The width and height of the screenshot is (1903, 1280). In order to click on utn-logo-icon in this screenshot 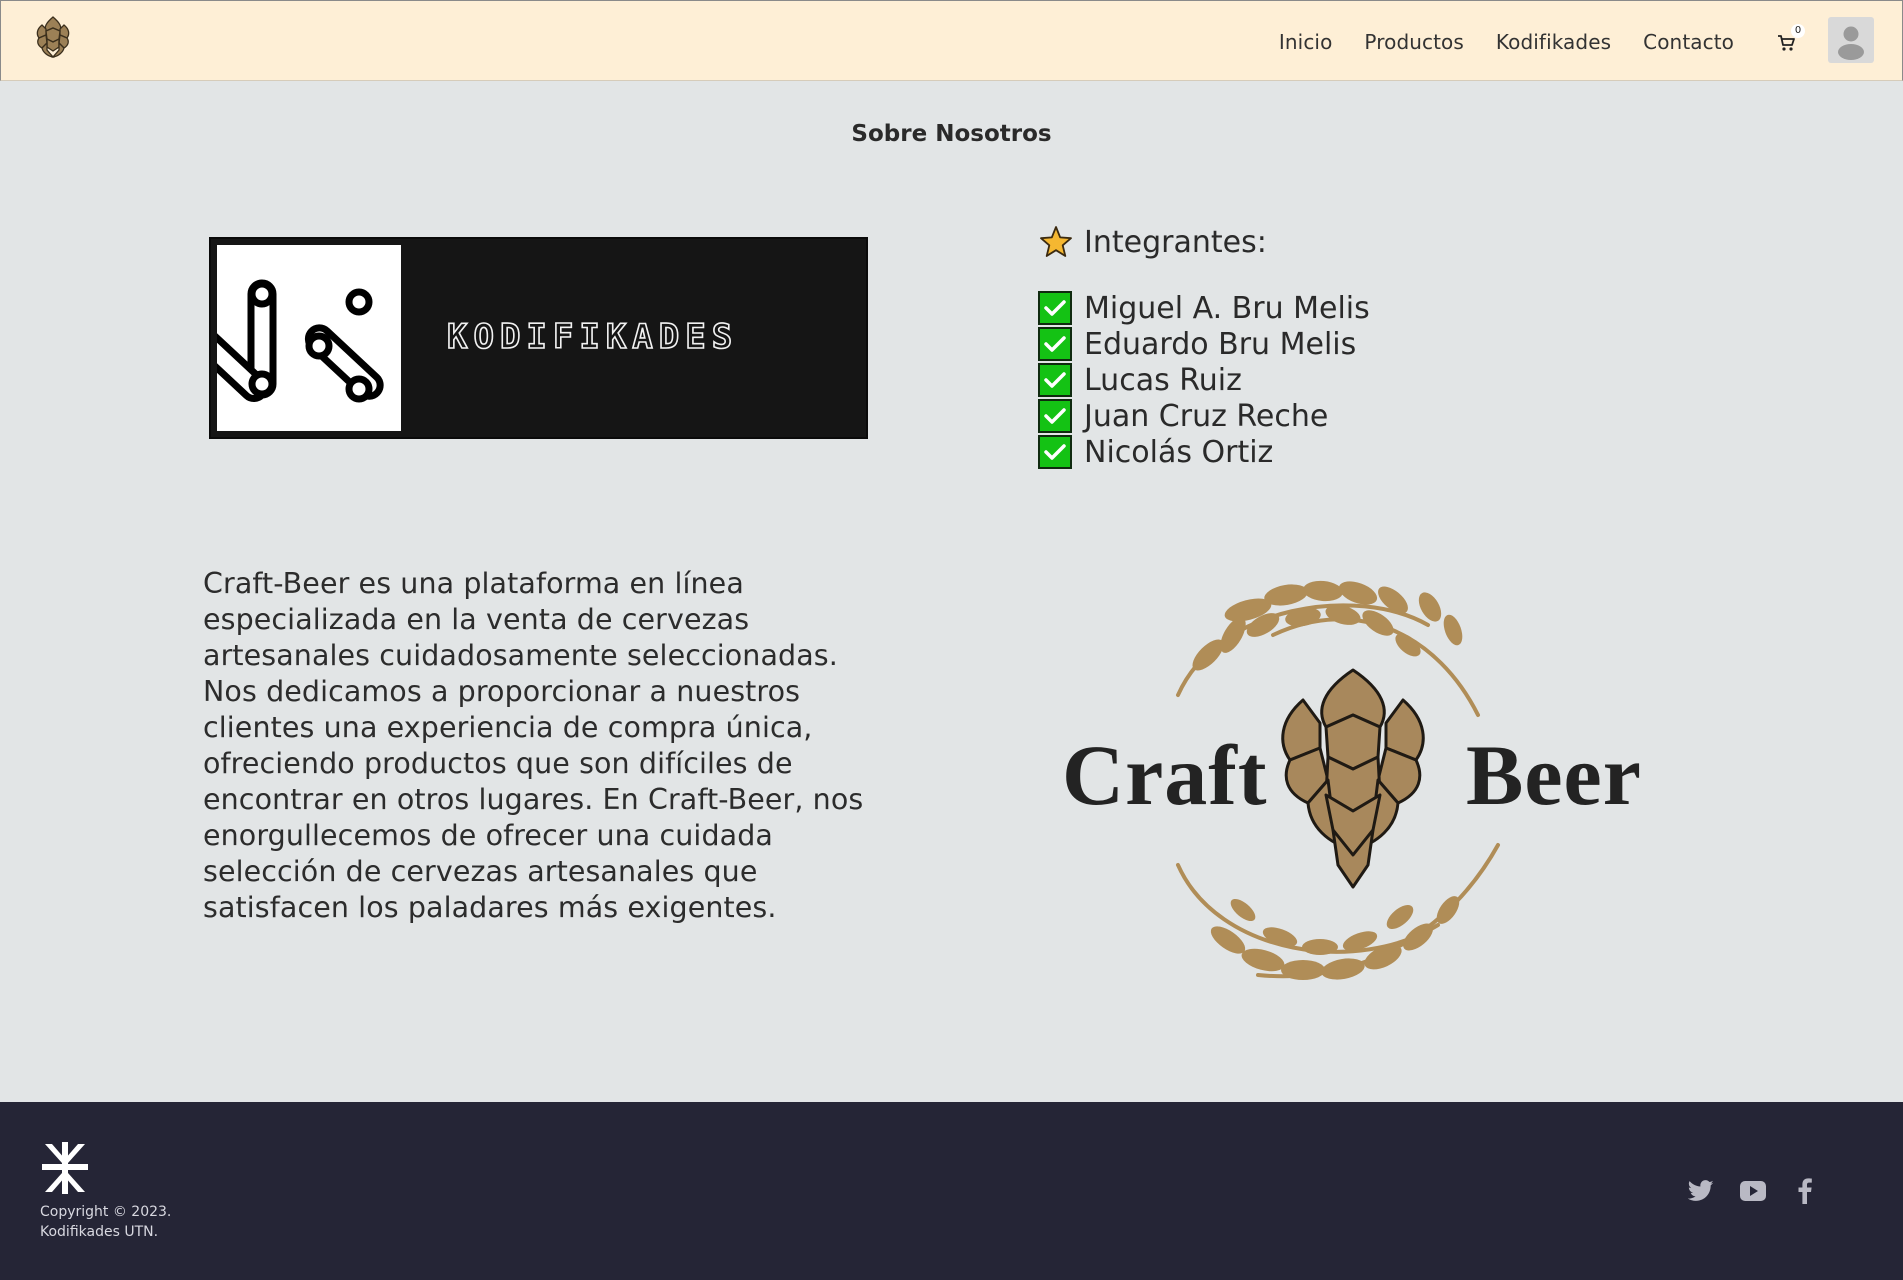, I will do `click(65, 1168)`.